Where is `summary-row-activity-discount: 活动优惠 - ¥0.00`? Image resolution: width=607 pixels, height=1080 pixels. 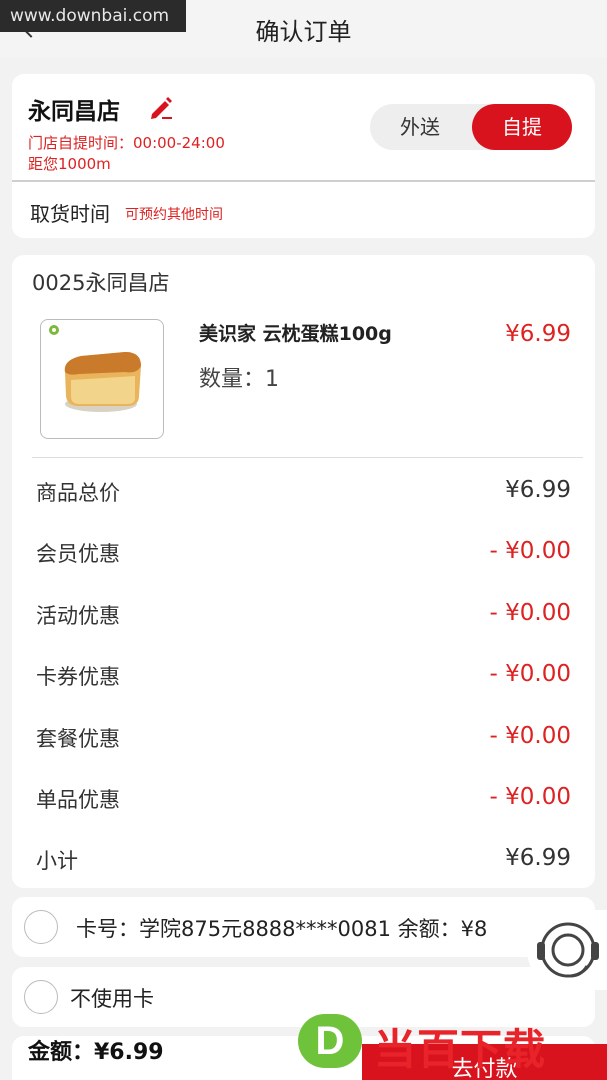
summary-row-activity-discount: 活动优惠 - ¥0.00 is located at coordinates (303, 620).